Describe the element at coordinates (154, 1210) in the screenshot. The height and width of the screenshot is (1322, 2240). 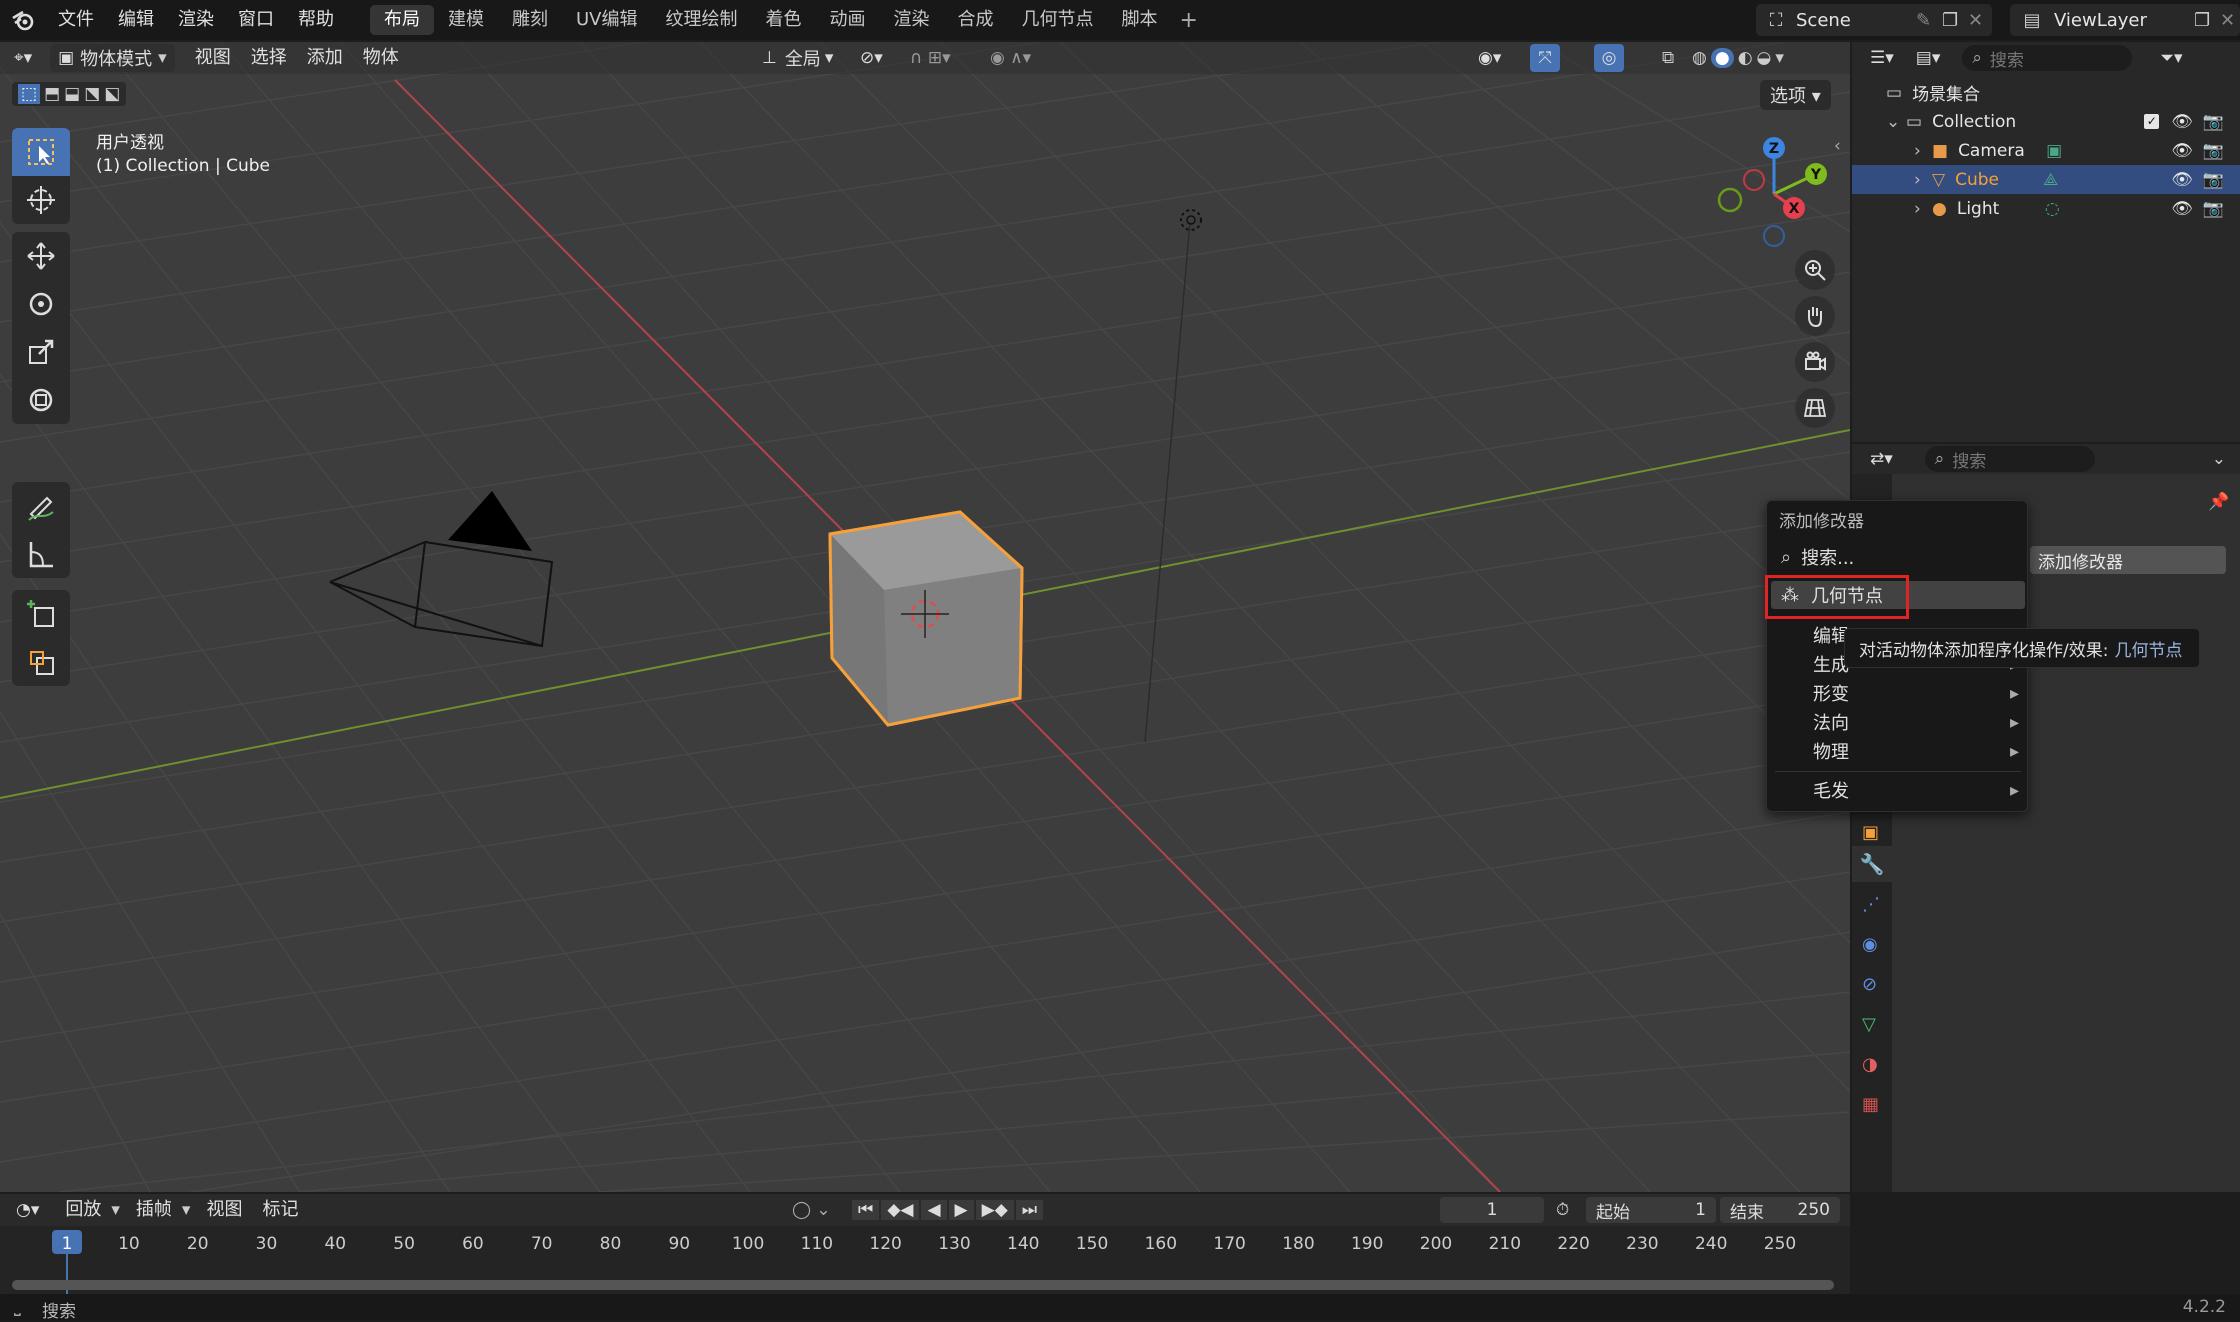
I see `menu-keying: 插帧` at that location.